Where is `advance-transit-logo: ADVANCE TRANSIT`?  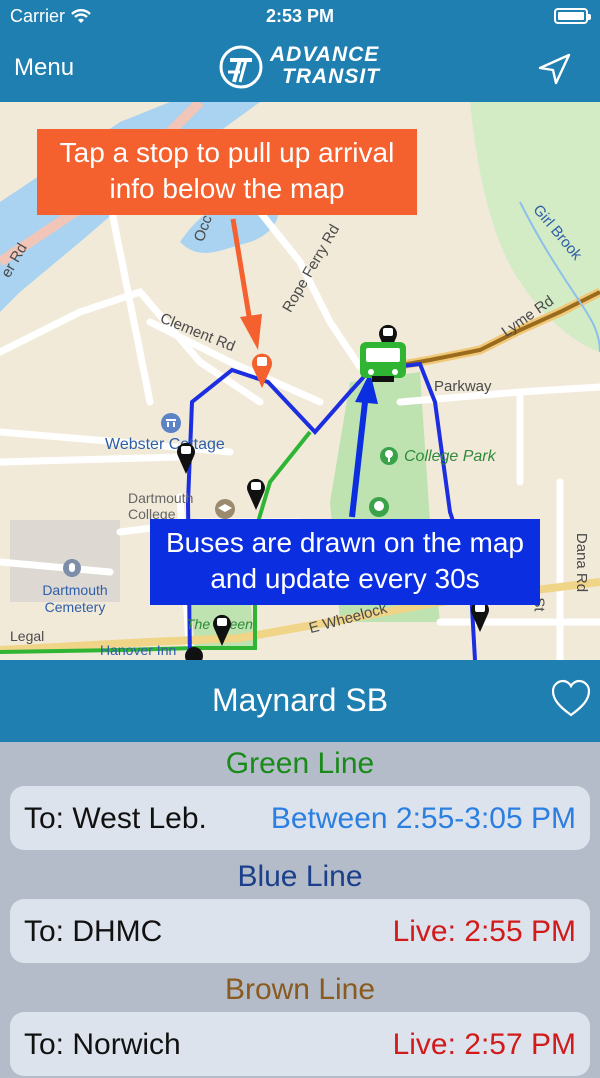 advance-transit-logo: ADVANCE TRANSIT is located at coordinates (303, 68).